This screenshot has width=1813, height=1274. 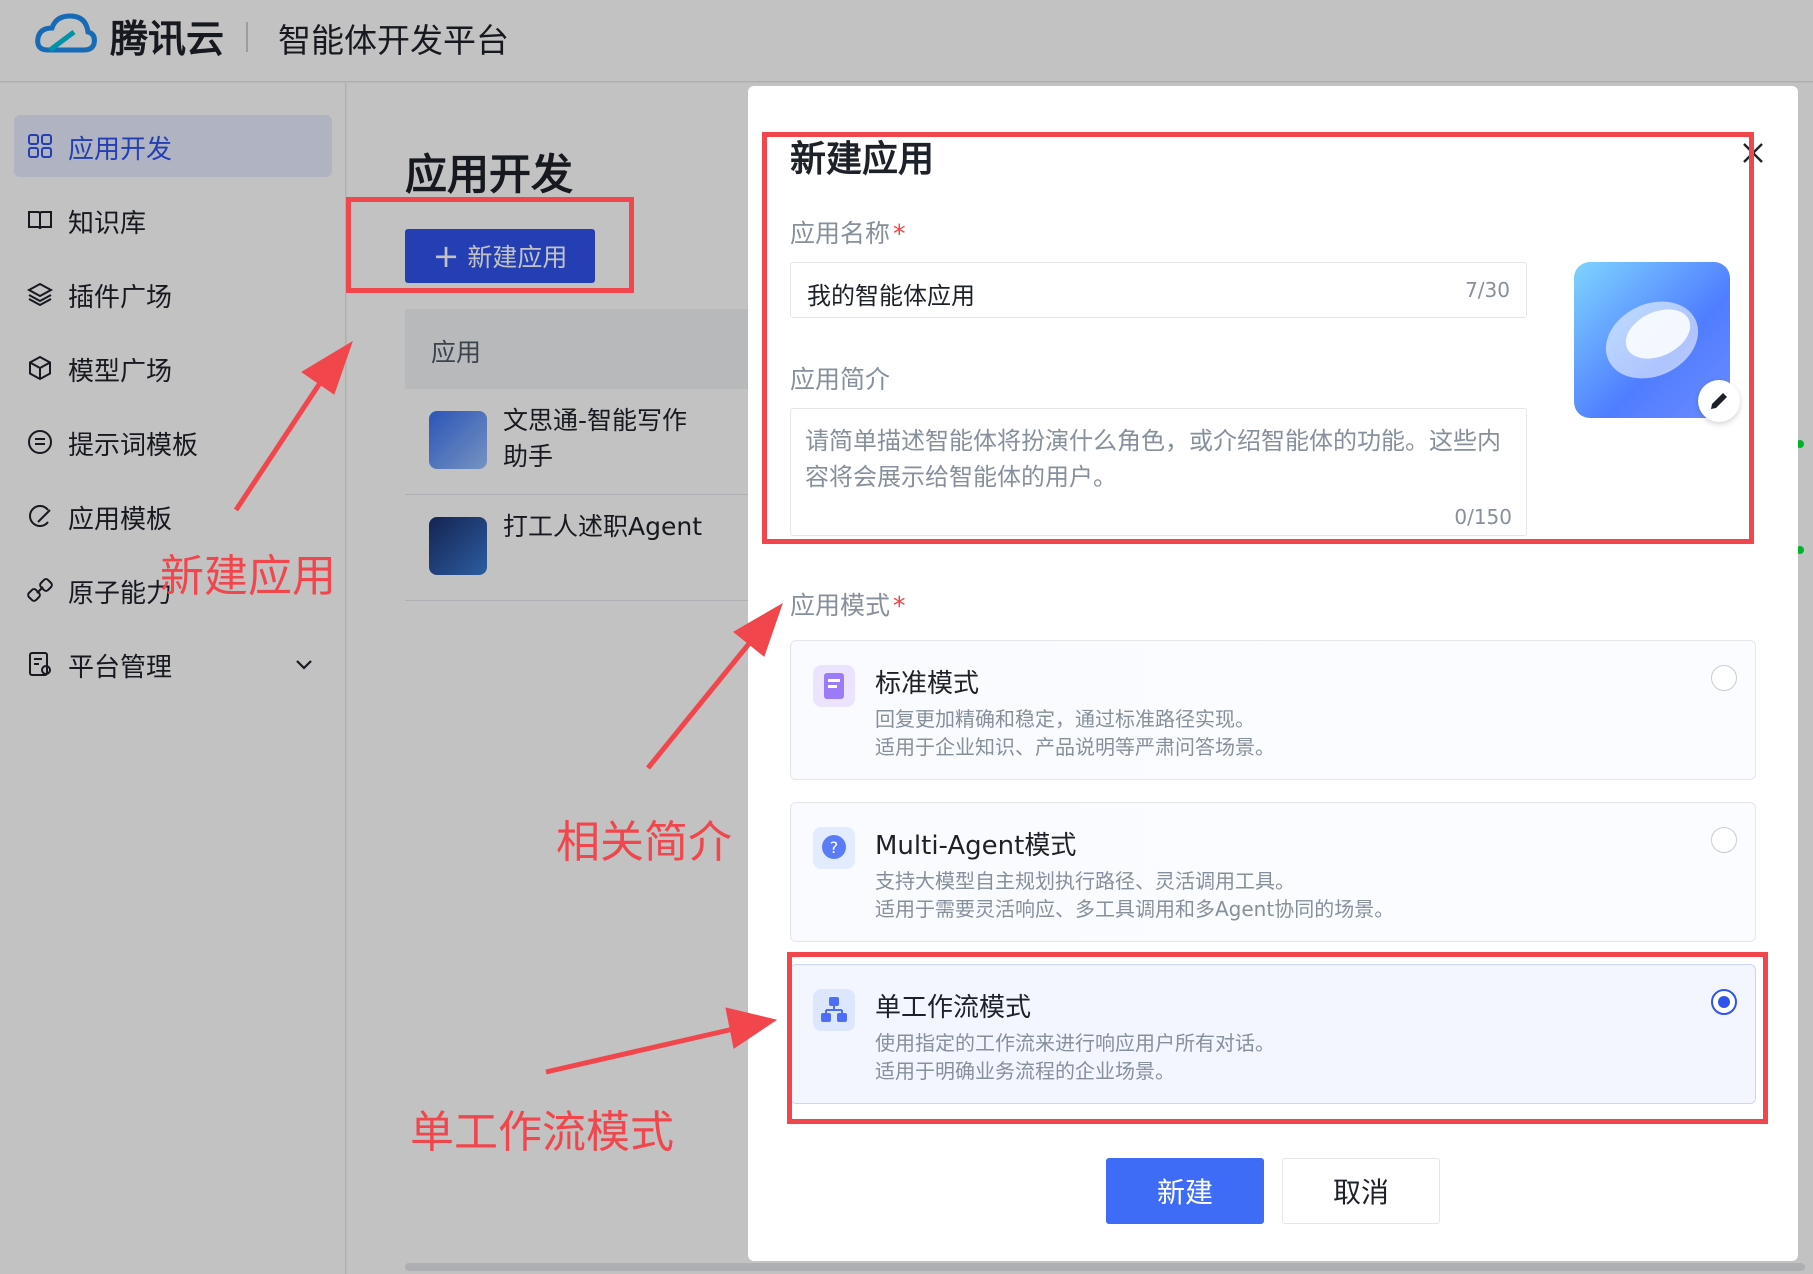 What do you see at coordinates (248, 576) in the screenshot?
I see `annotation-new-app: 新建应用` at bounding box center [248, 576].